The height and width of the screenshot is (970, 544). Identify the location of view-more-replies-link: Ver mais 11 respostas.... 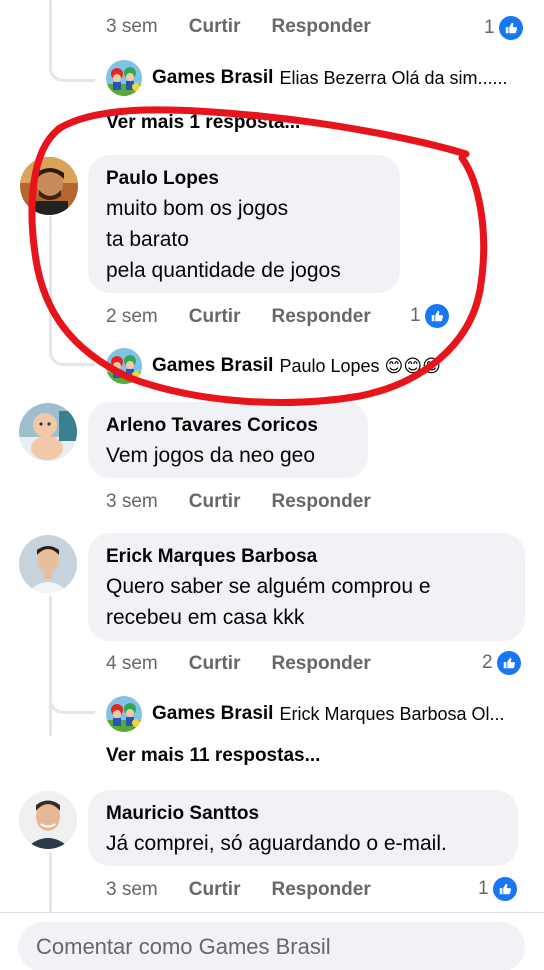
(213, 756).